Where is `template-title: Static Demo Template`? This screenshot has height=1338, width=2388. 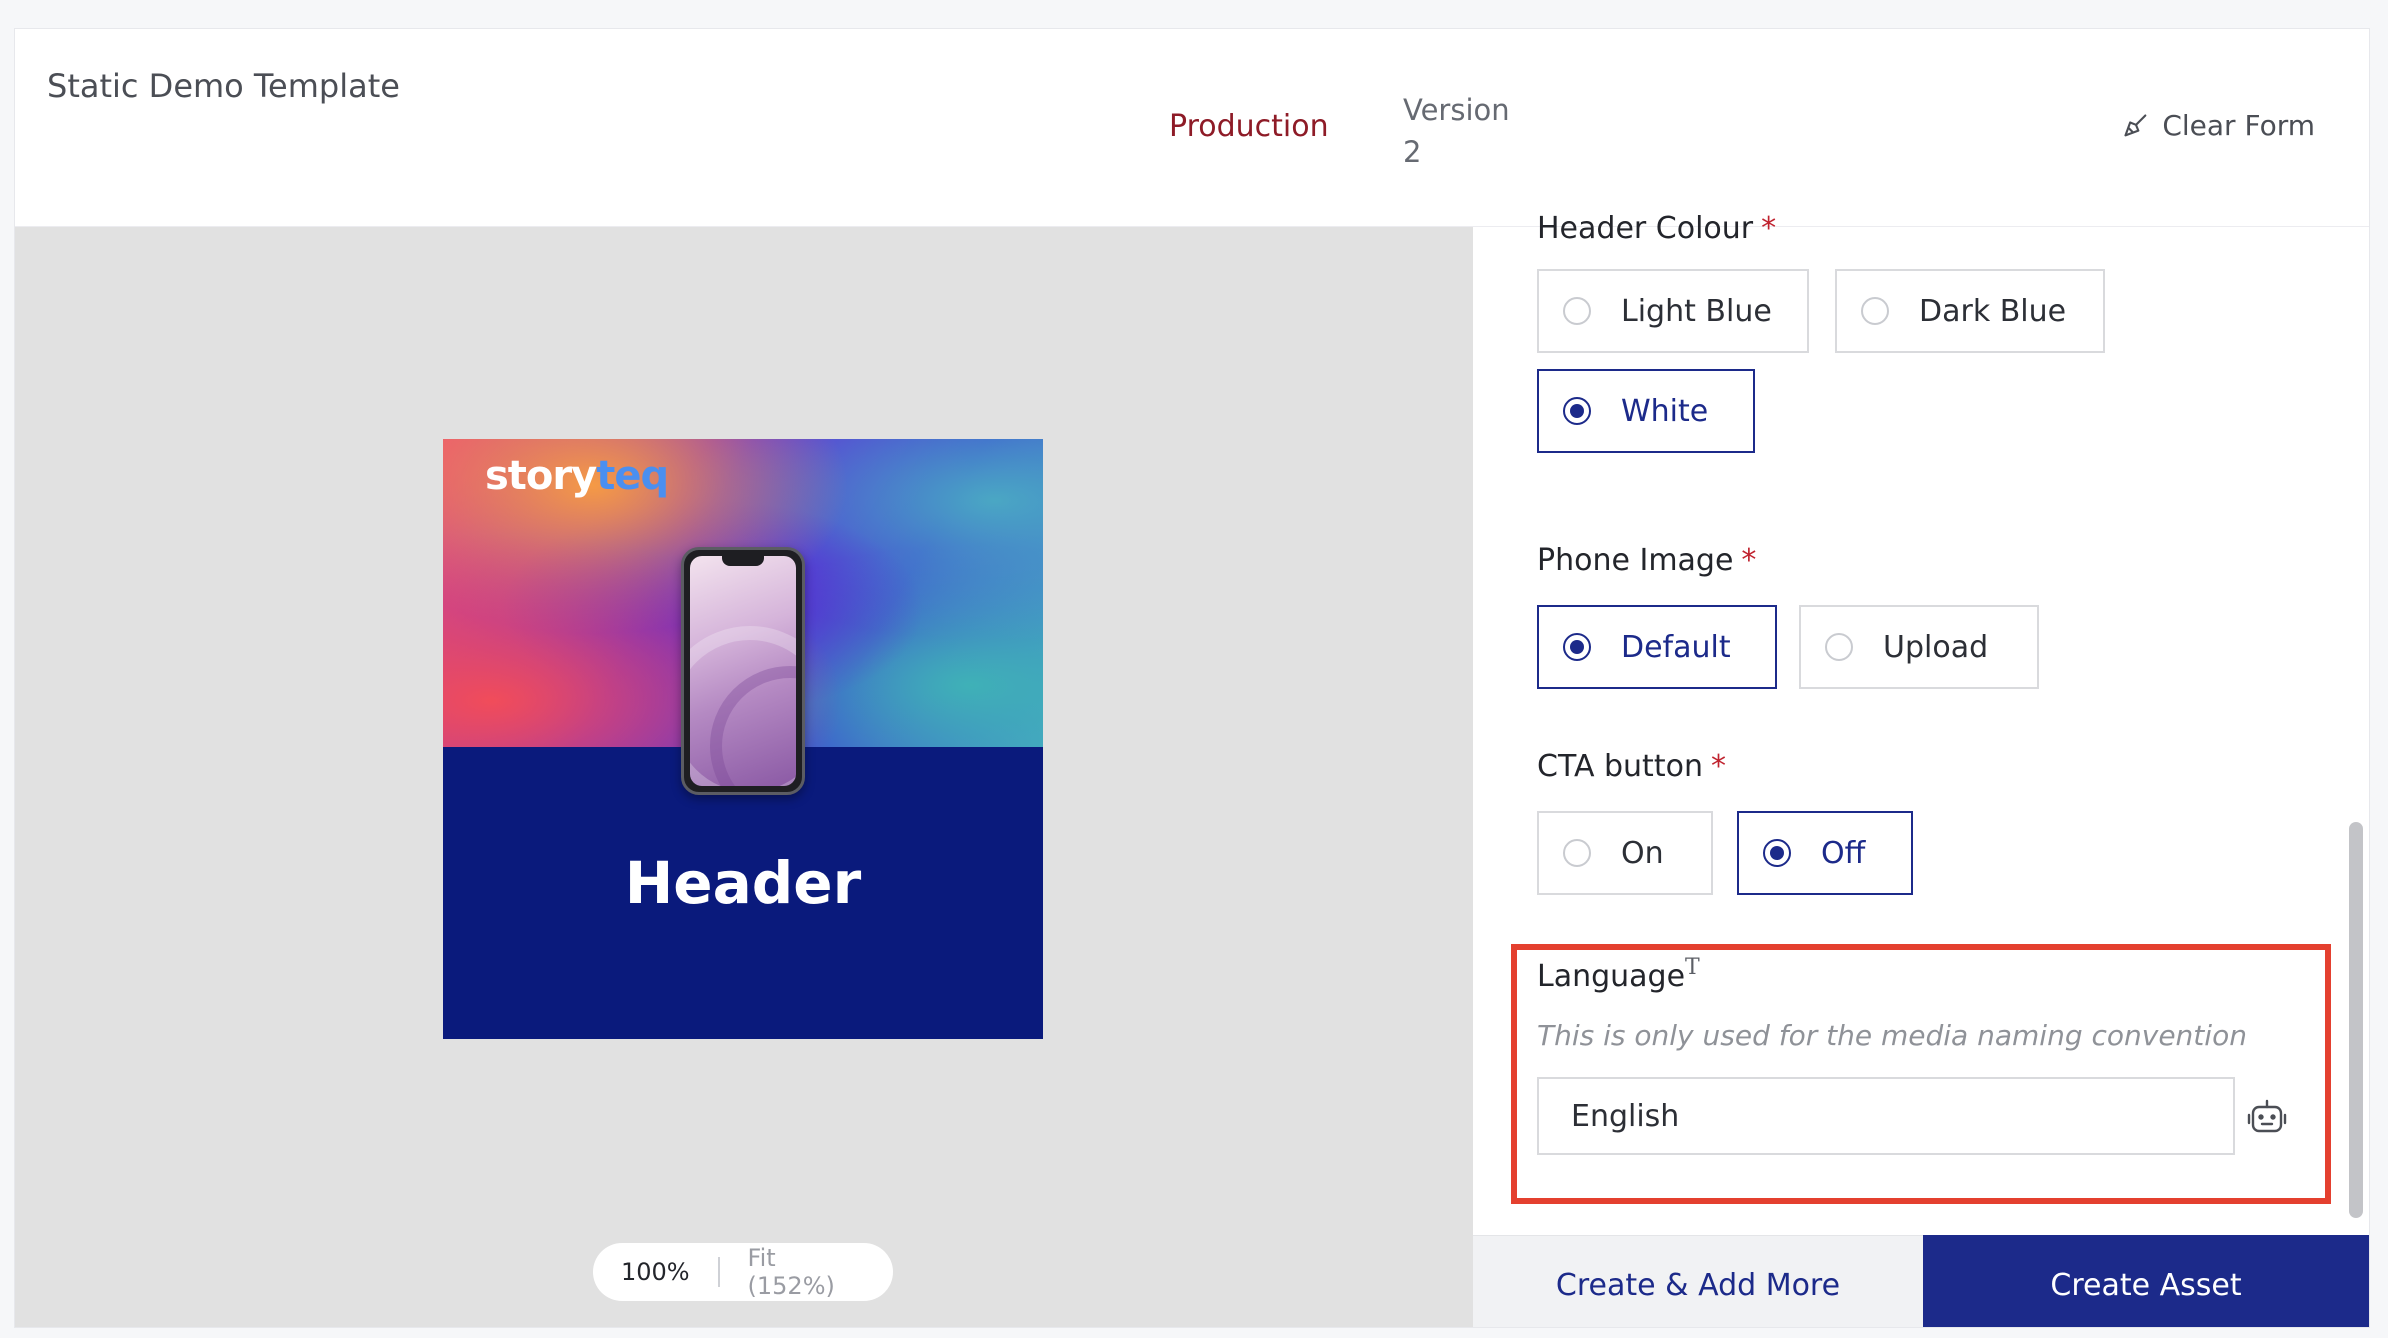
template-title: Static Demo Template is located at coordinates (223, 86).